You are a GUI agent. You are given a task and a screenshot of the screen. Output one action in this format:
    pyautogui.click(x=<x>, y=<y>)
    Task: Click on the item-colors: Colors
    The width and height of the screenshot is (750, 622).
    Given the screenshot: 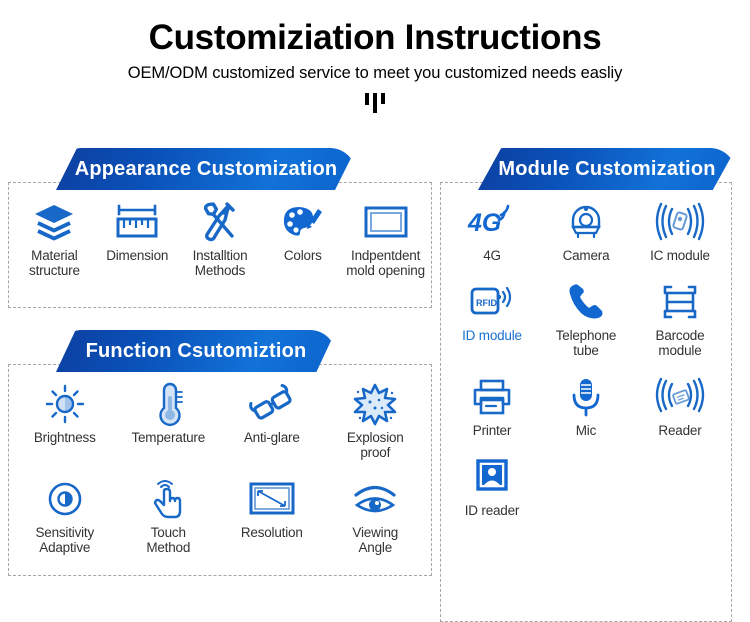 What is the action you would take?
    pyautogui.click(x=302, y=237)
    